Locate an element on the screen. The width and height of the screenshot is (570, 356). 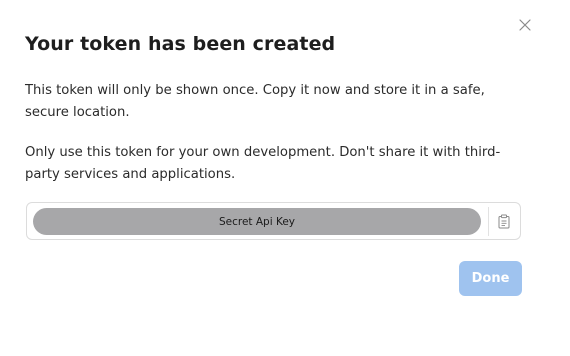
copy-button is located at coordinates (504, 221).